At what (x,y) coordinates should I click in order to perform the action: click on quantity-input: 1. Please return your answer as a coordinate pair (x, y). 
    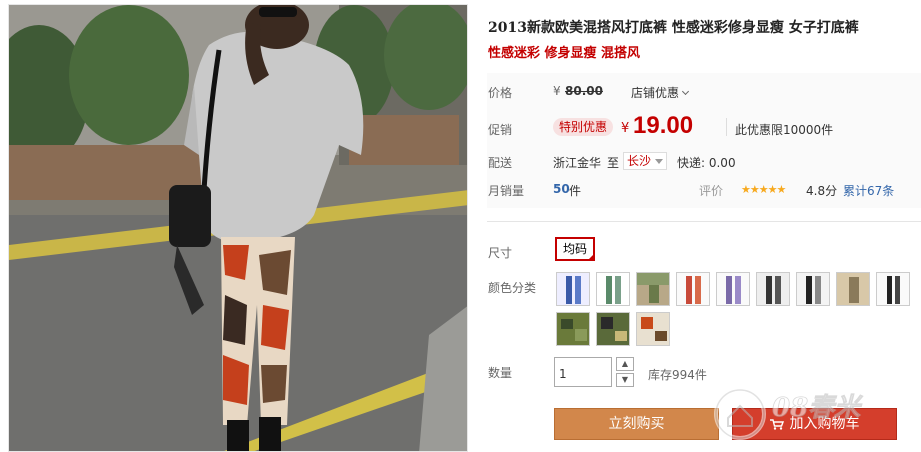
    Looking at the image, I should click on (583, 372).